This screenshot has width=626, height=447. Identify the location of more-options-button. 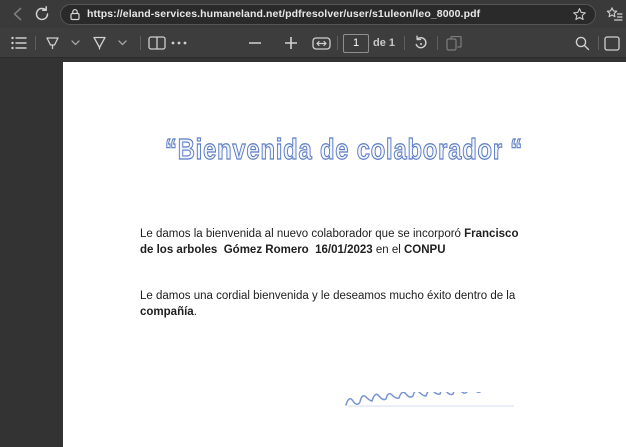
(179, 43).